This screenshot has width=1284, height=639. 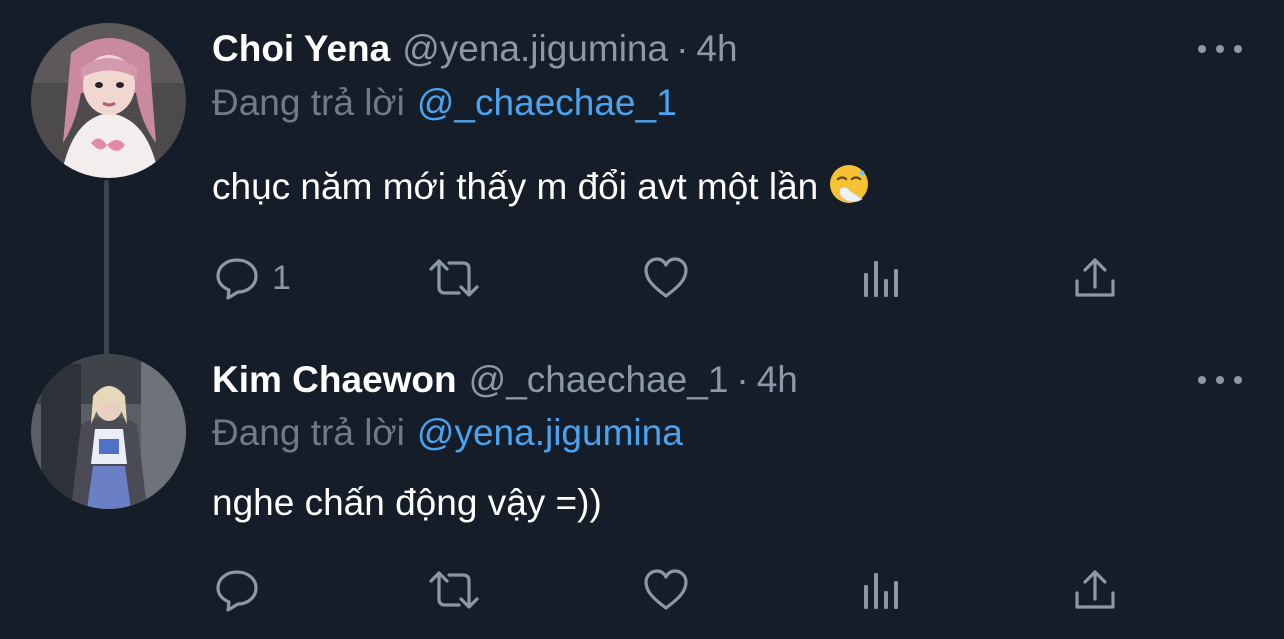 What do you see at coordinates (334, 379) in the screenshot?
I see `display-name: Kim Chaewon` at bounding box center [334, 379].